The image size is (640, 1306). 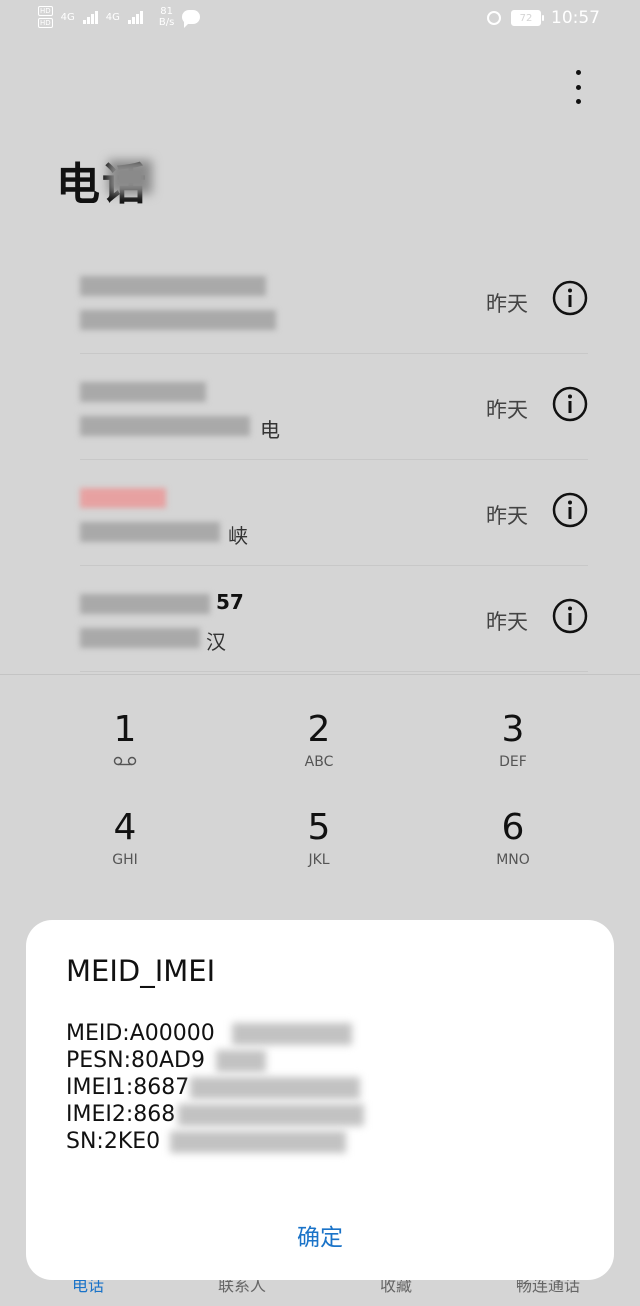 What do you see at coordinates (132, 1141) in the screenshot?
I see `line-value: 2KE0` at bounding box center [132, 1141].